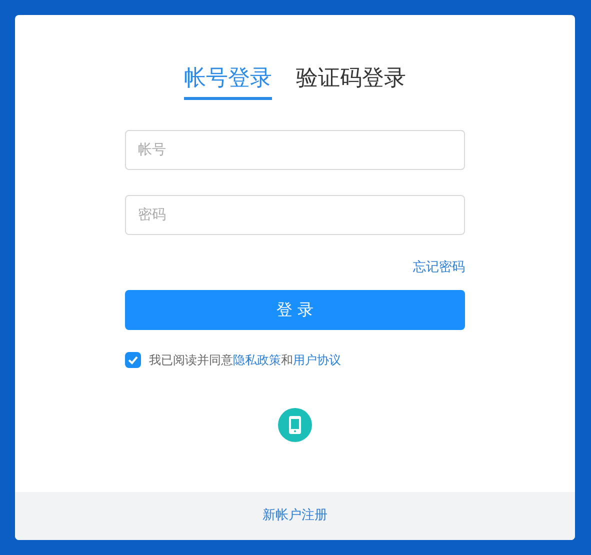 This screenshot has width=591, height=555. I want to click on privacy-policy-link: 隐私政策, so click(257, 360).